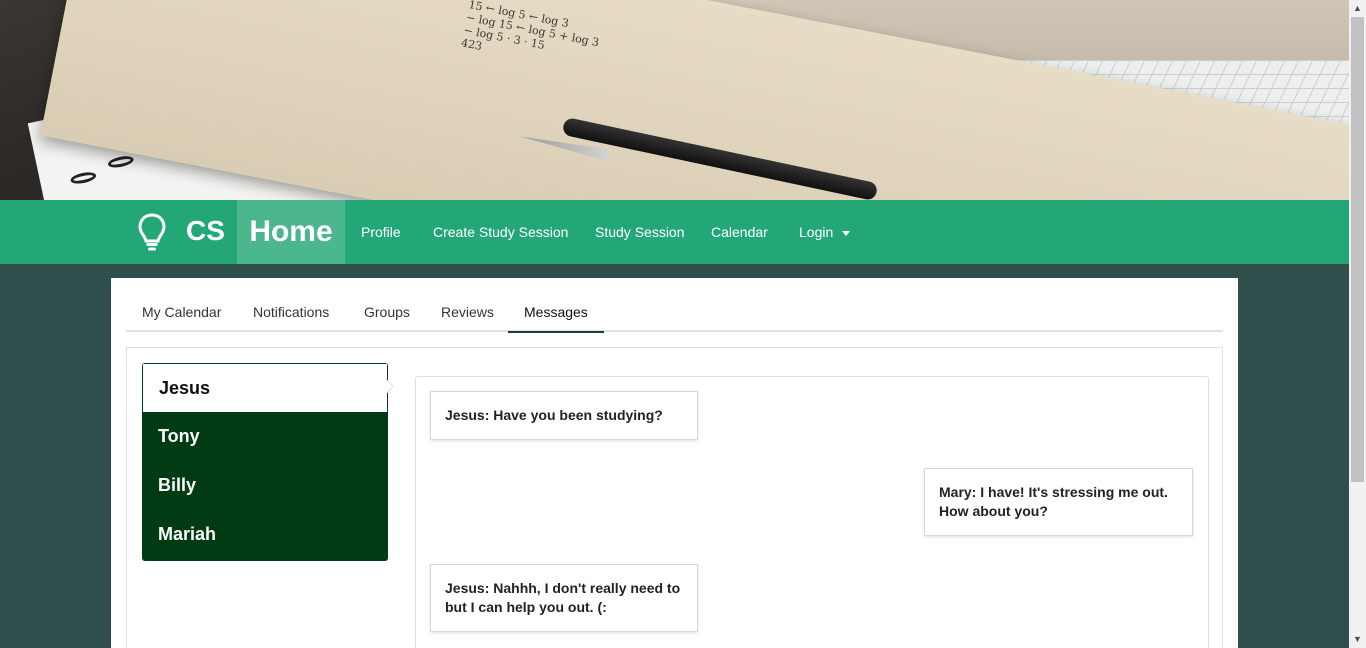 Image resolution: width=1366 pixels, height=648 pixels. Describe the element at coordinates (500, 232) in the screenshot. I see `nav-create-study-session: Create Study Session` at that location.